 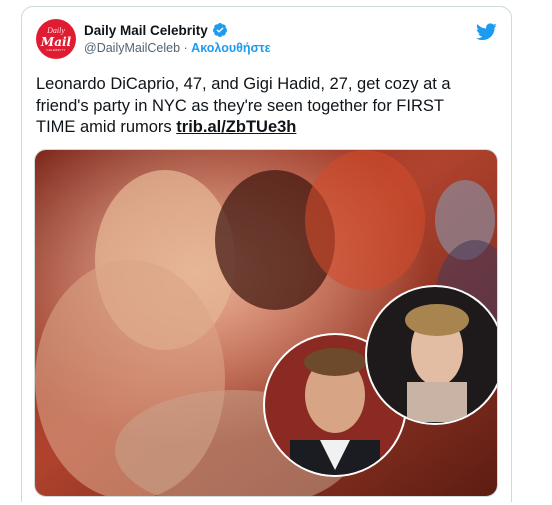 I want to click on follow-button: Ακολουθήστε, so click(x=230, y=48).